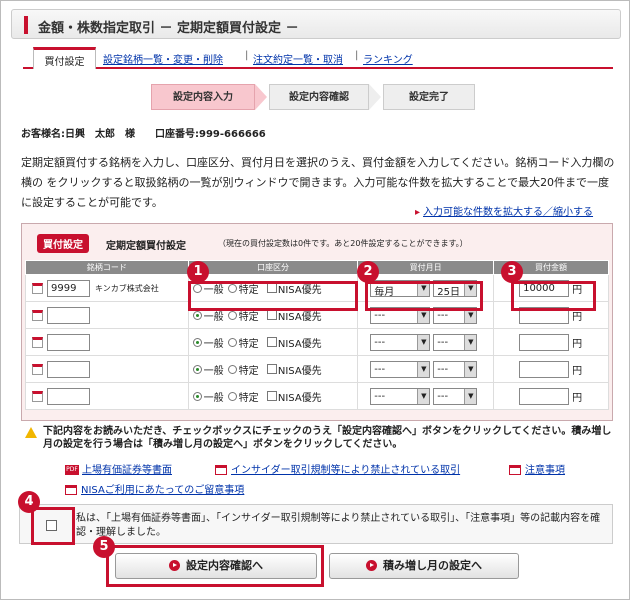 The width and height of the screenshot is (630, 600). What do you see at coordinates (316, 24) in the screenshot?
I see `title-bar: 金額・株数指定取引 － 定期定額買付設定 －` at bounding box center [316, 24].